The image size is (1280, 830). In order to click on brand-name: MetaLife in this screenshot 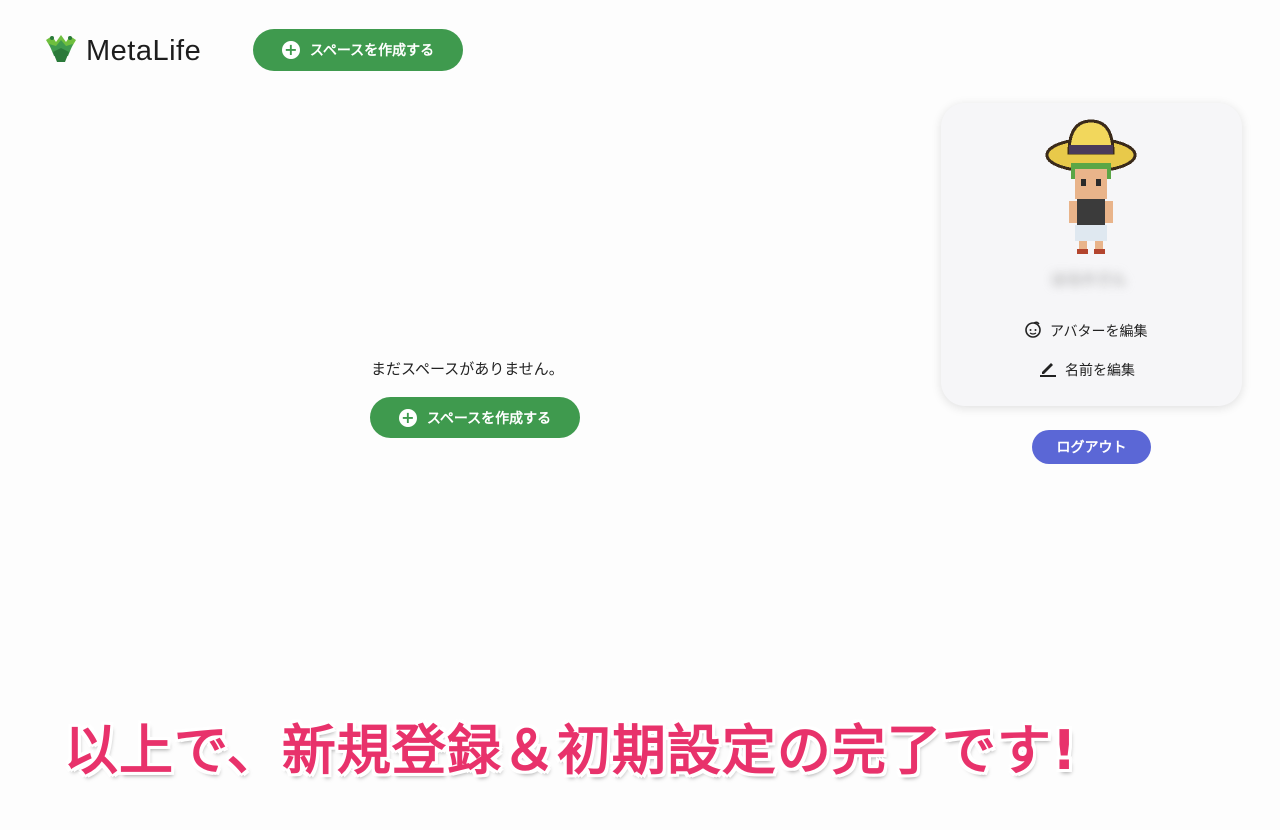, I will do `click(144, 50)`.